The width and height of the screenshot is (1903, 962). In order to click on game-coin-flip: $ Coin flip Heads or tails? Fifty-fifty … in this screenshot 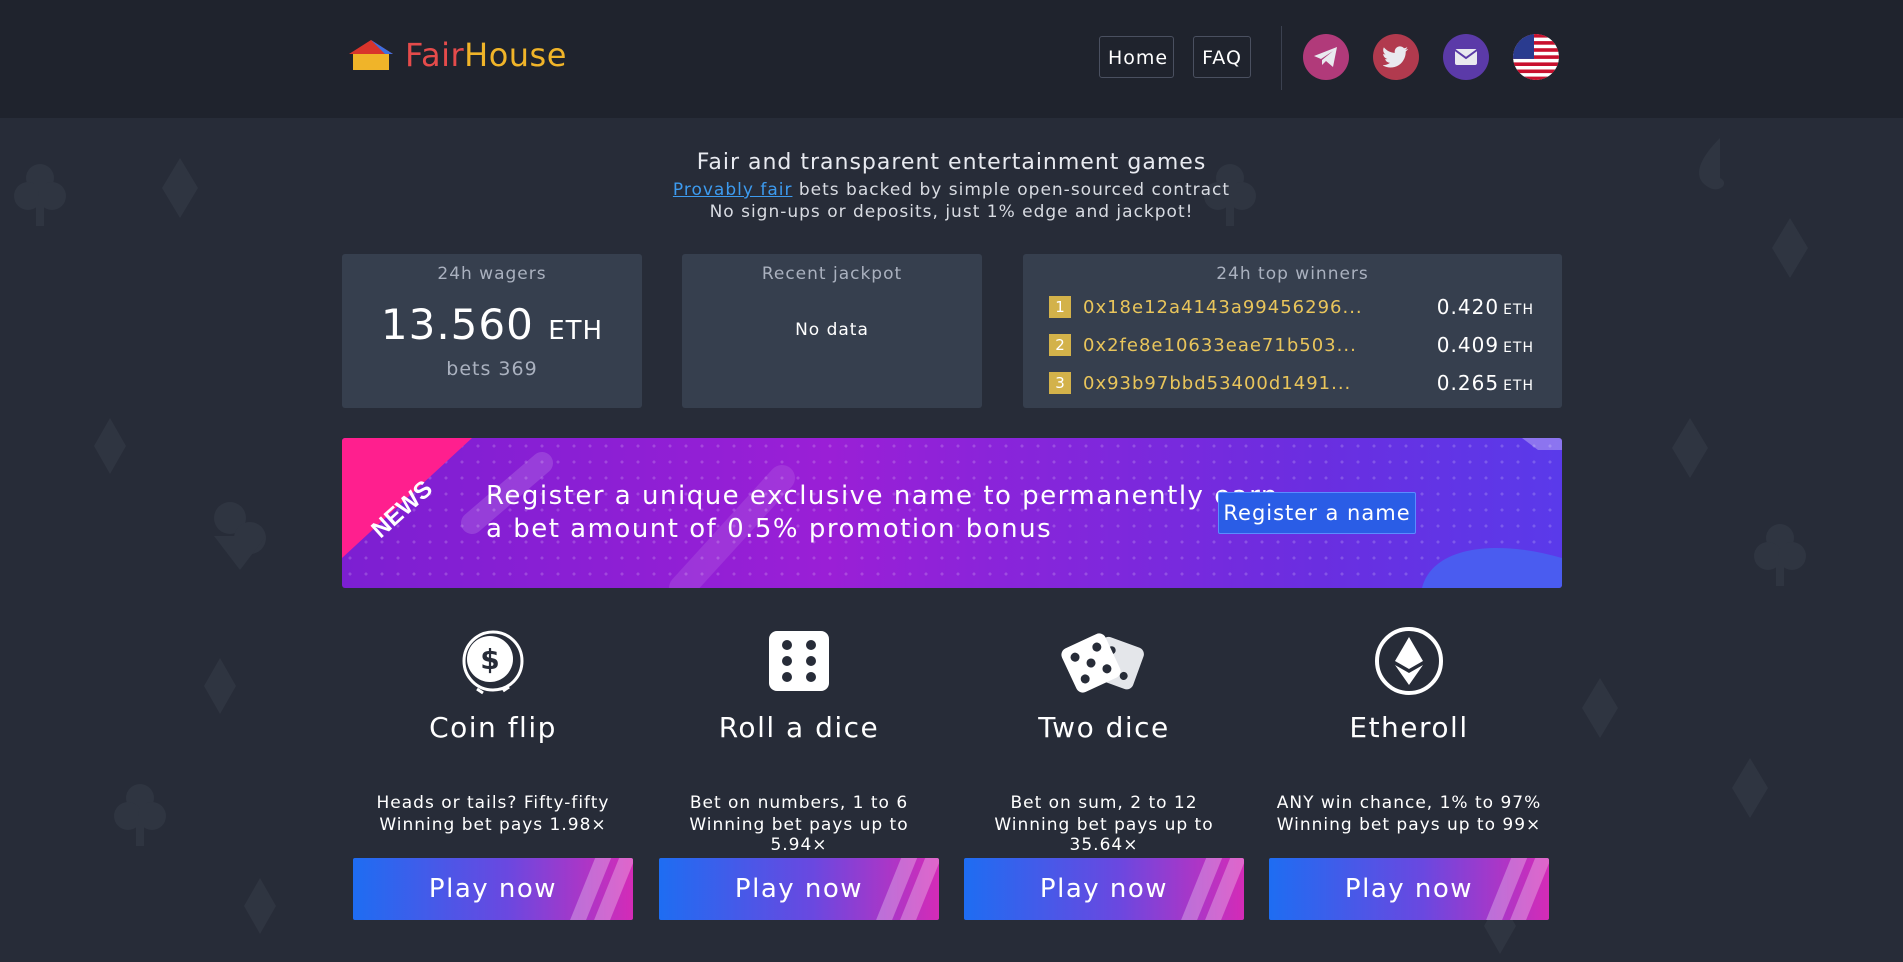, I will do `click(493, 772)`.